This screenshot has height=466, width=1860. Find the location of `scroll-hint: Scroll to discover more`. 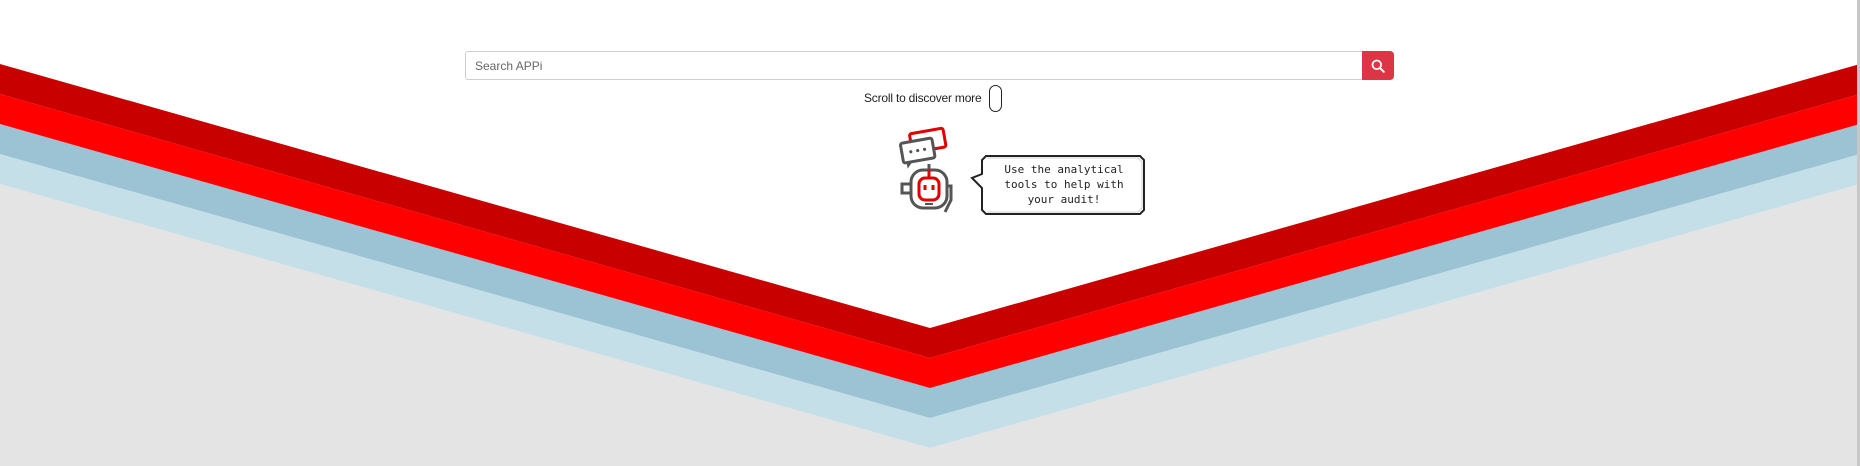

scroll-hint: Scroll to discover more is located at coordinates (933, 98).